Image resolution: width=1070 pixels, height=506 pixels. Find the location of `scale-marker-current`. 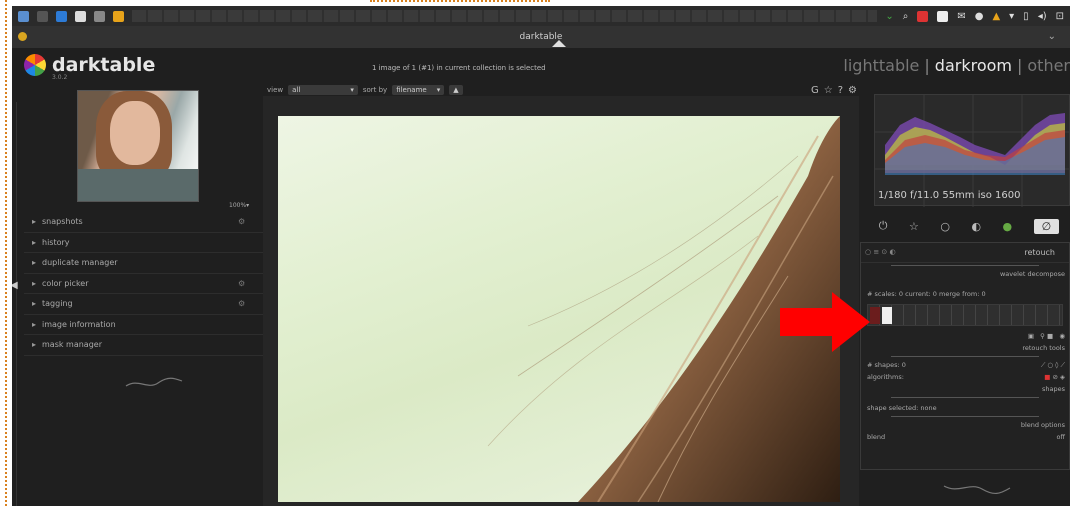

scale-marker-current is located at coordinates (875, 315).